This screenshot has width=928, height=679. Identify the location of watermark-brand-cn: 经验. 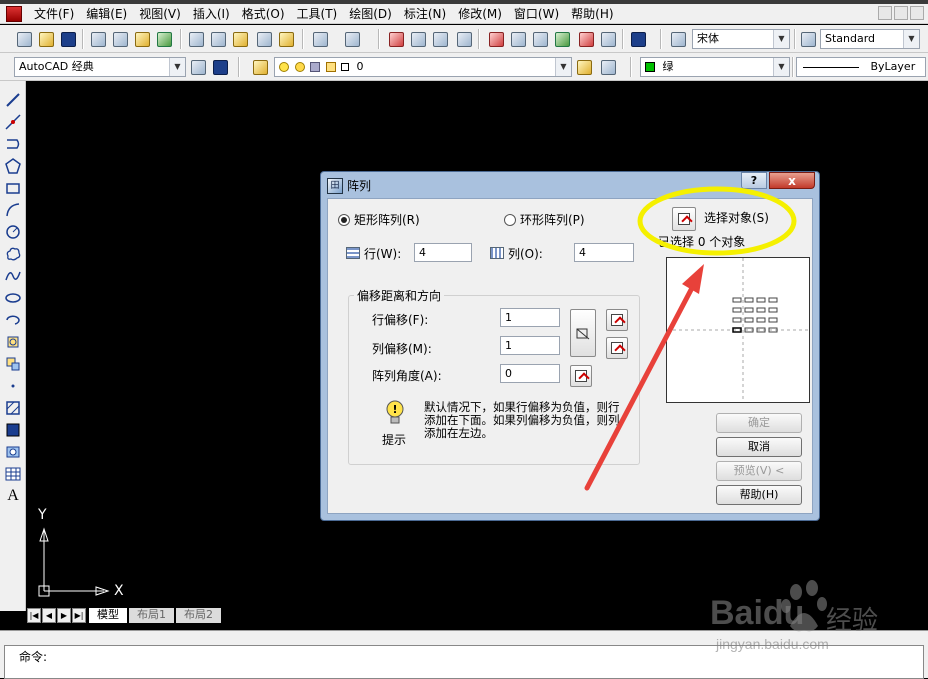
(852, 621).